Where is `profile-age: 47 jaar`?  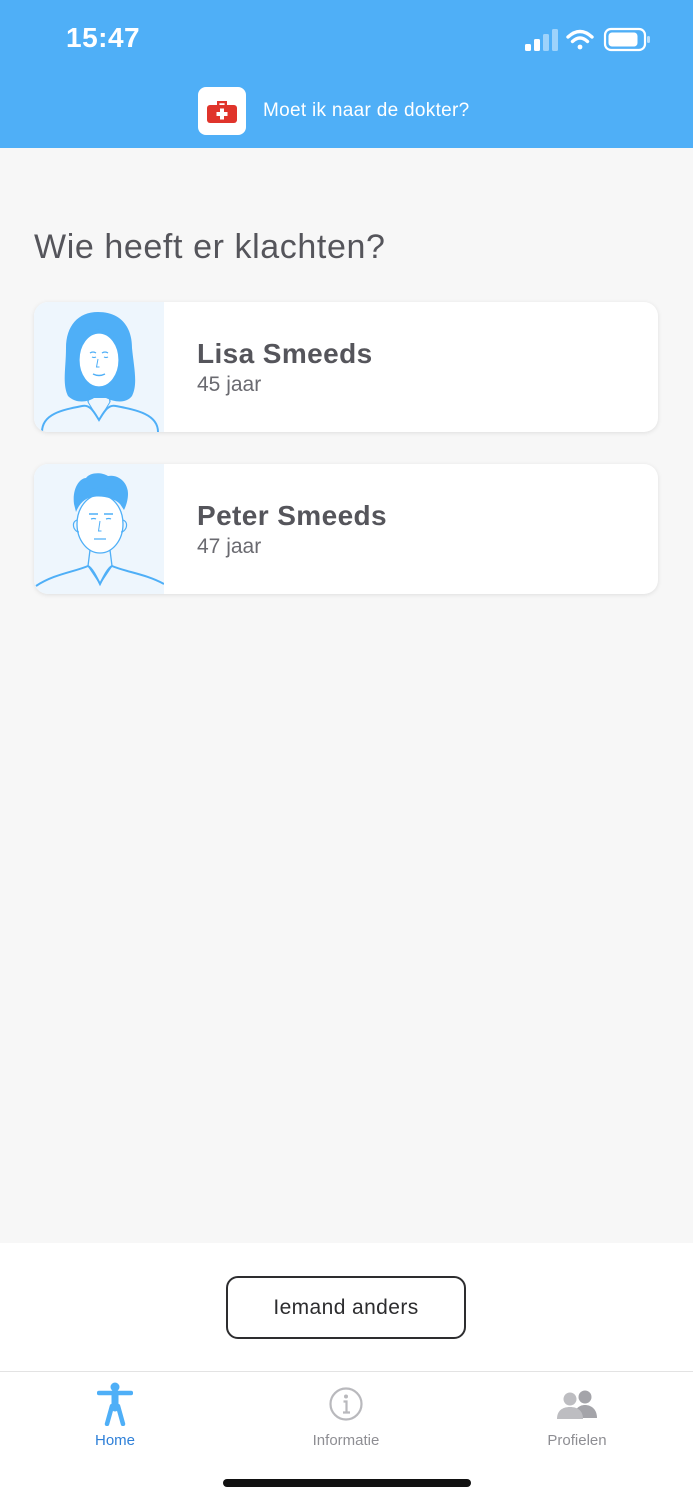
profile-age: 47 jaar is located at coordinates (229, 546).